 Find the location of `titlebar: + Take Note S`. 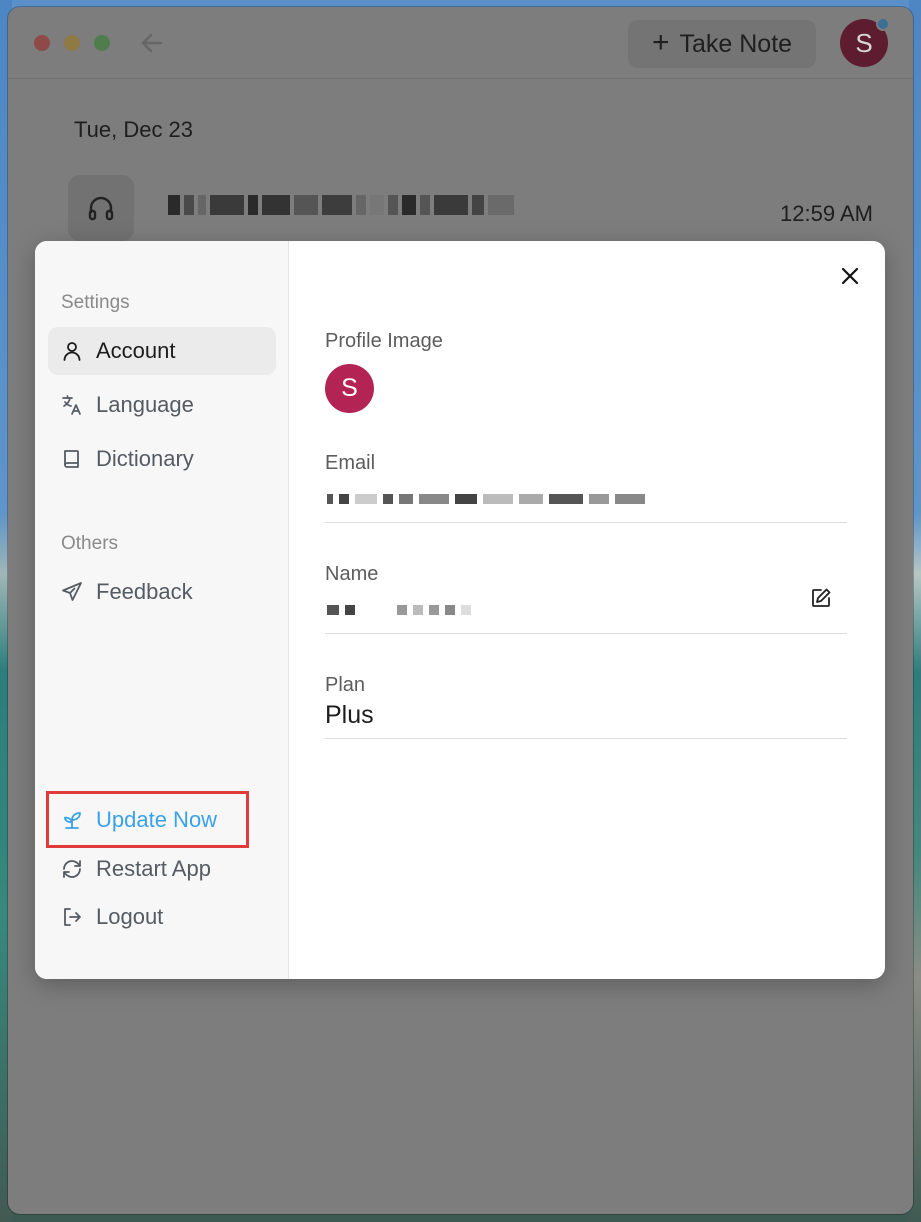

titlebar: + Take Note S is located at coordinates (460, 43).